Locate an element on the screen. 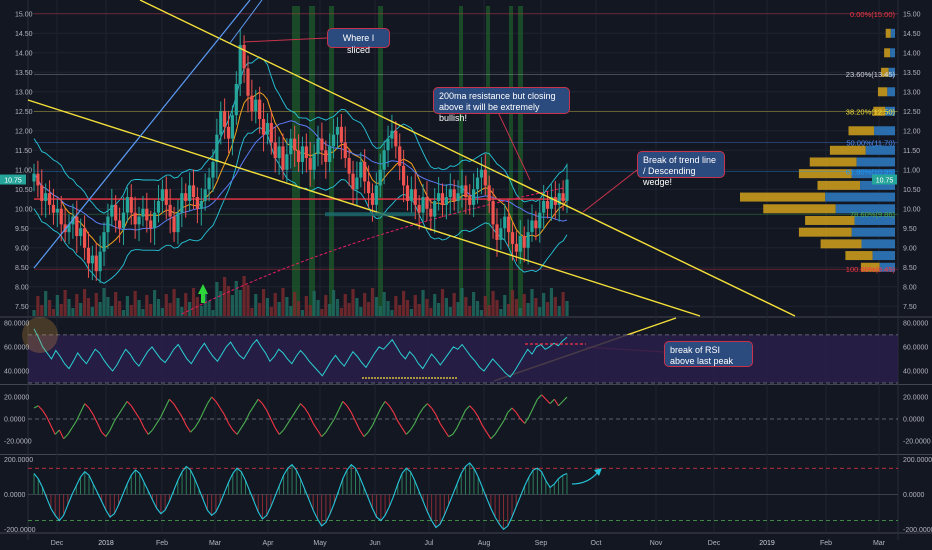 The image size is (932, 550). annotation-rsi-break: break of RSI above last peak is located at coordinates (708, 354).